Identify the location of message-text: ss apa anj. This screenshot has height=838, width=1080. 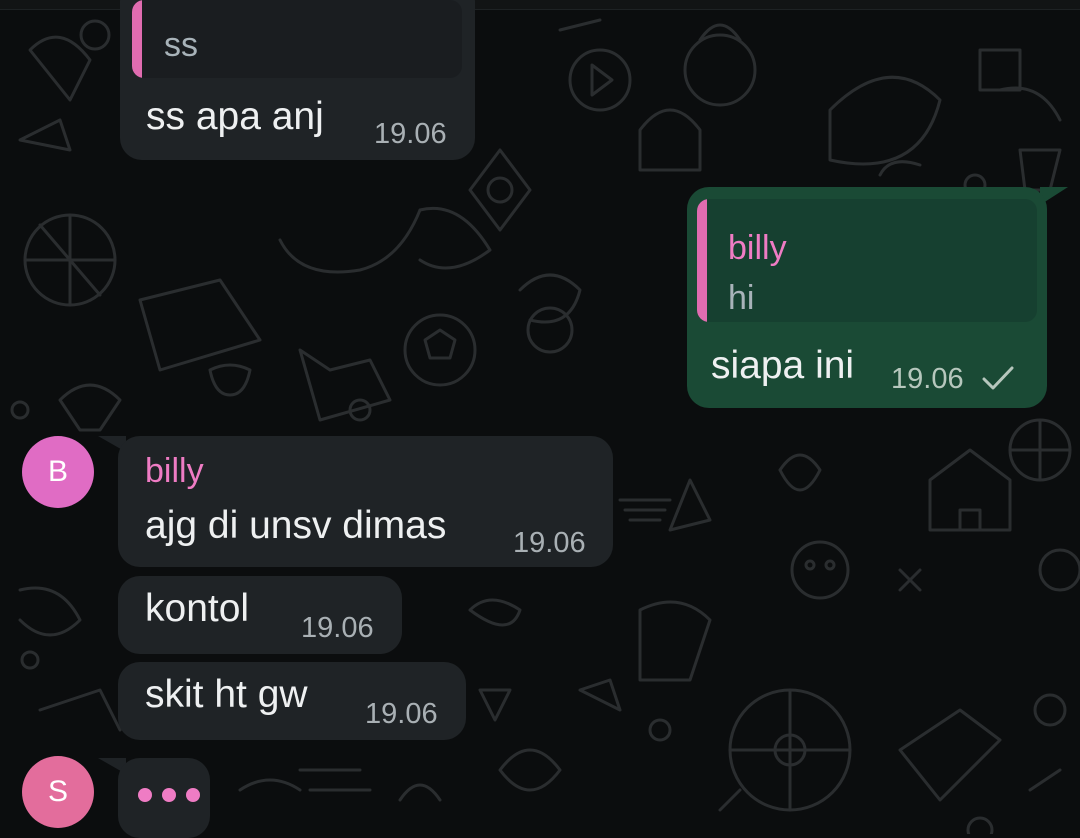
(235, 116).